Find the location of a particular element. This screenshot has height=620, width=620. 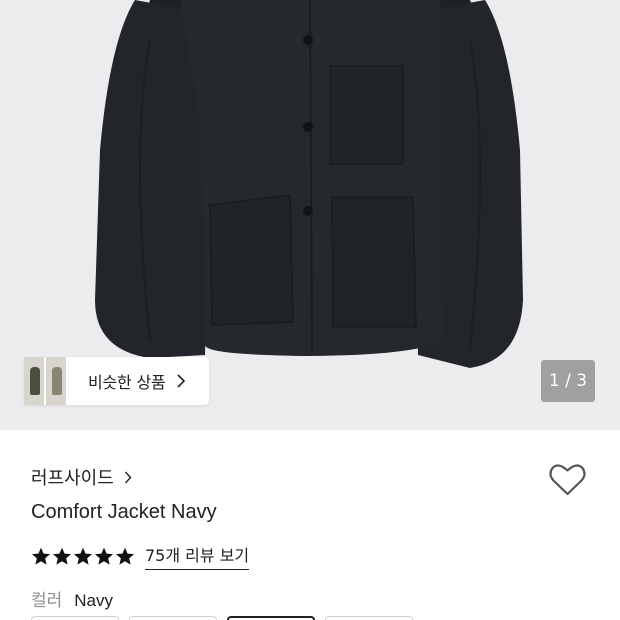

similar-products-label: 비슷한 상품 is located at coordinates (127, 382).